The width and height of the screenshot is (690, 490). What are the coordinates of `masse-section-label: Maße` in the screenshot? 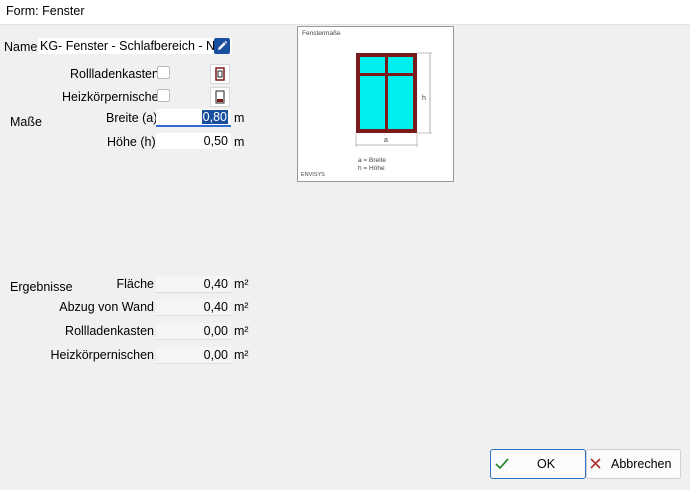 It's located at (26, 122).